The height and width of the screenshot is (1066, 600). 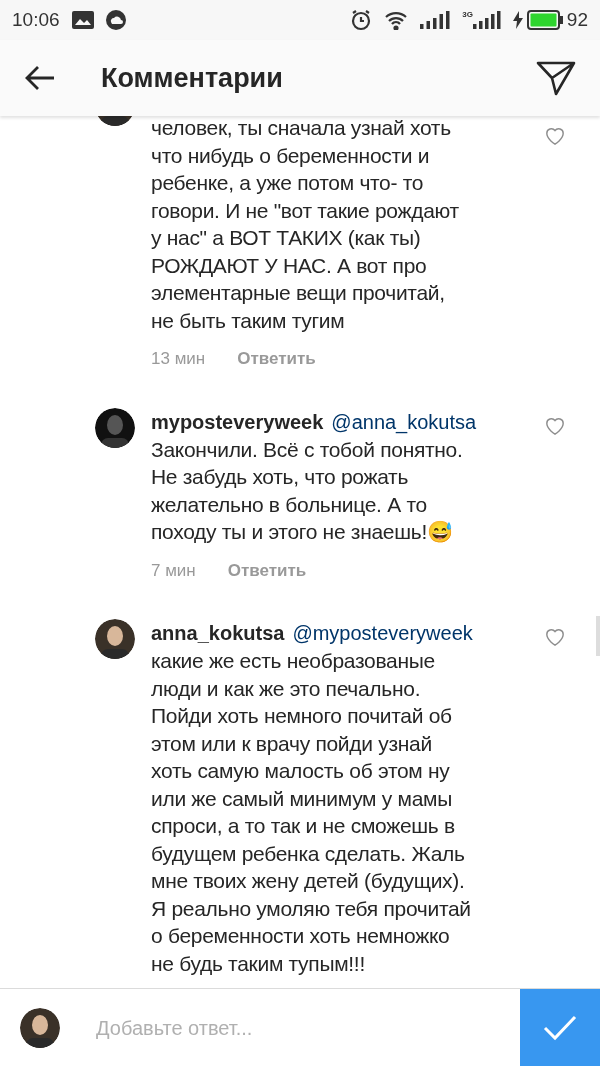 I want to click on charging-icon, so click(x=517, y=20).